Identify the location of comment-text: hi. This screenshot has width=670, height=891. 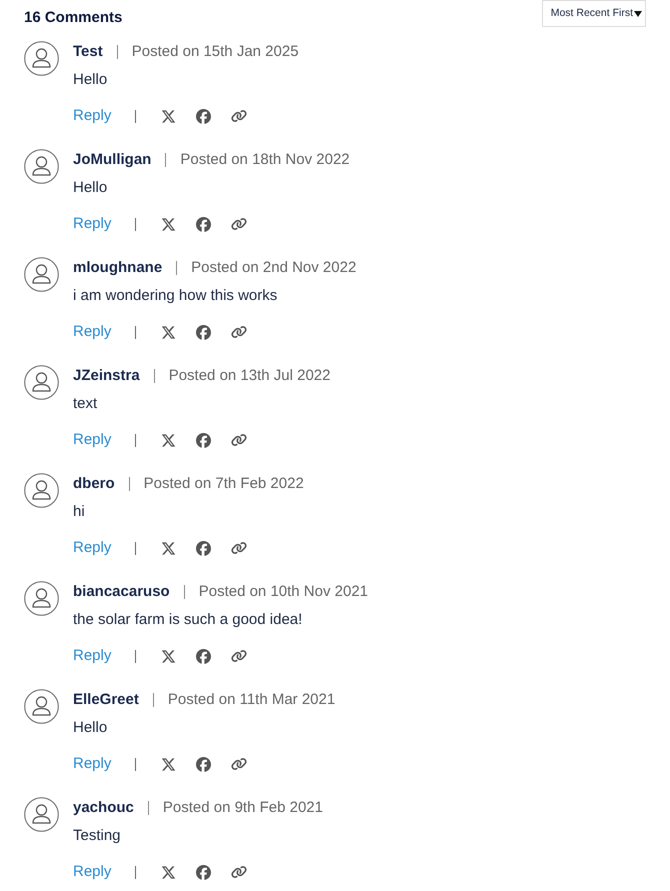
(79, 512).